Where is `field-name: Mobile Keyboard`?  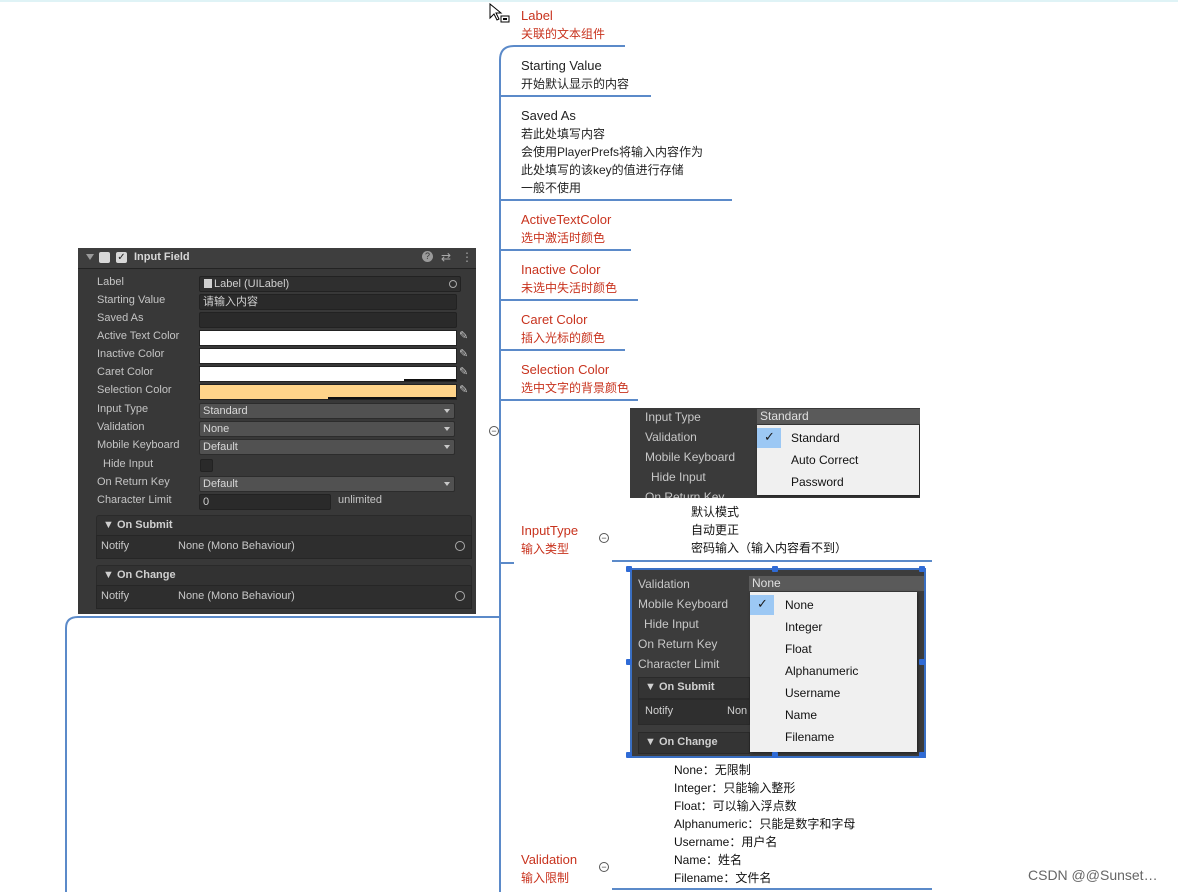 field-name: Mobile Keyboard is located at coordinates (683, 604).